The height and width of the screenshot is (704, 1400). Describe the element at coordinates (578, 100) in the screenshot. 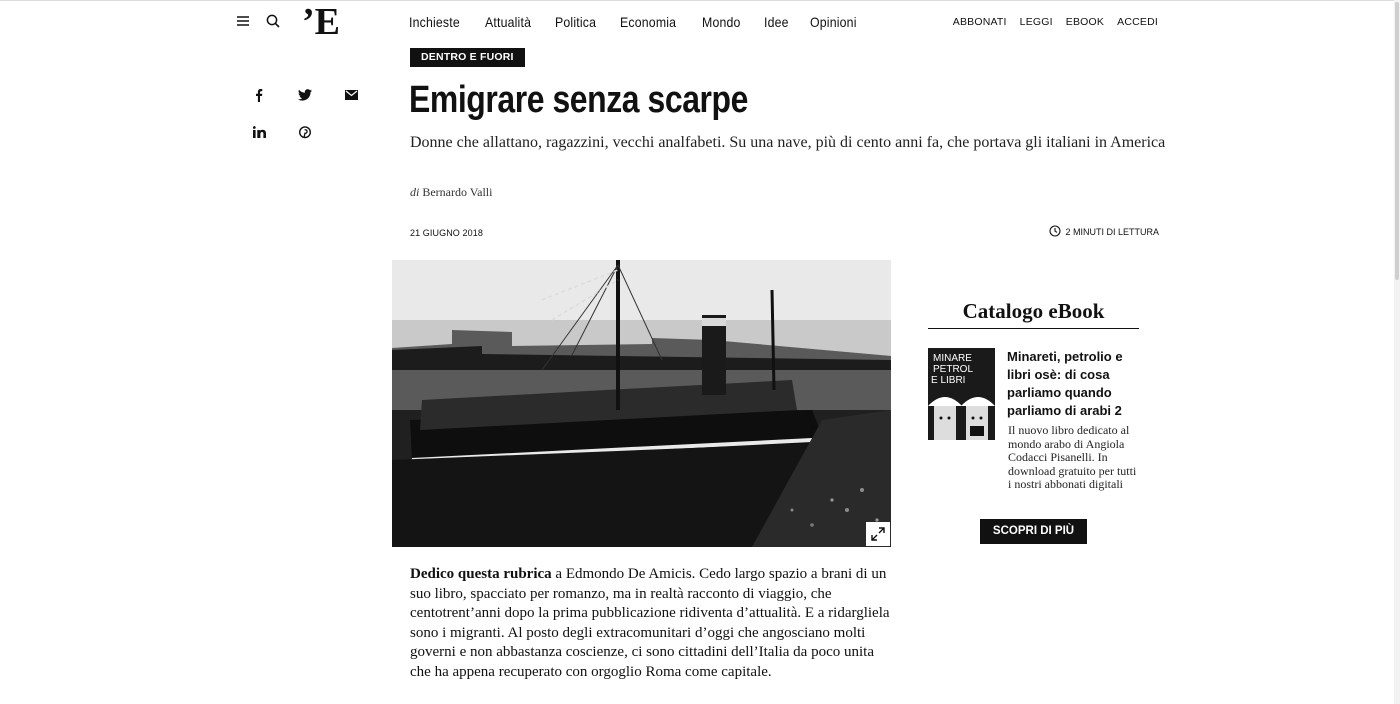

I see `article-title: Emigrare senza scarpe` at that location.